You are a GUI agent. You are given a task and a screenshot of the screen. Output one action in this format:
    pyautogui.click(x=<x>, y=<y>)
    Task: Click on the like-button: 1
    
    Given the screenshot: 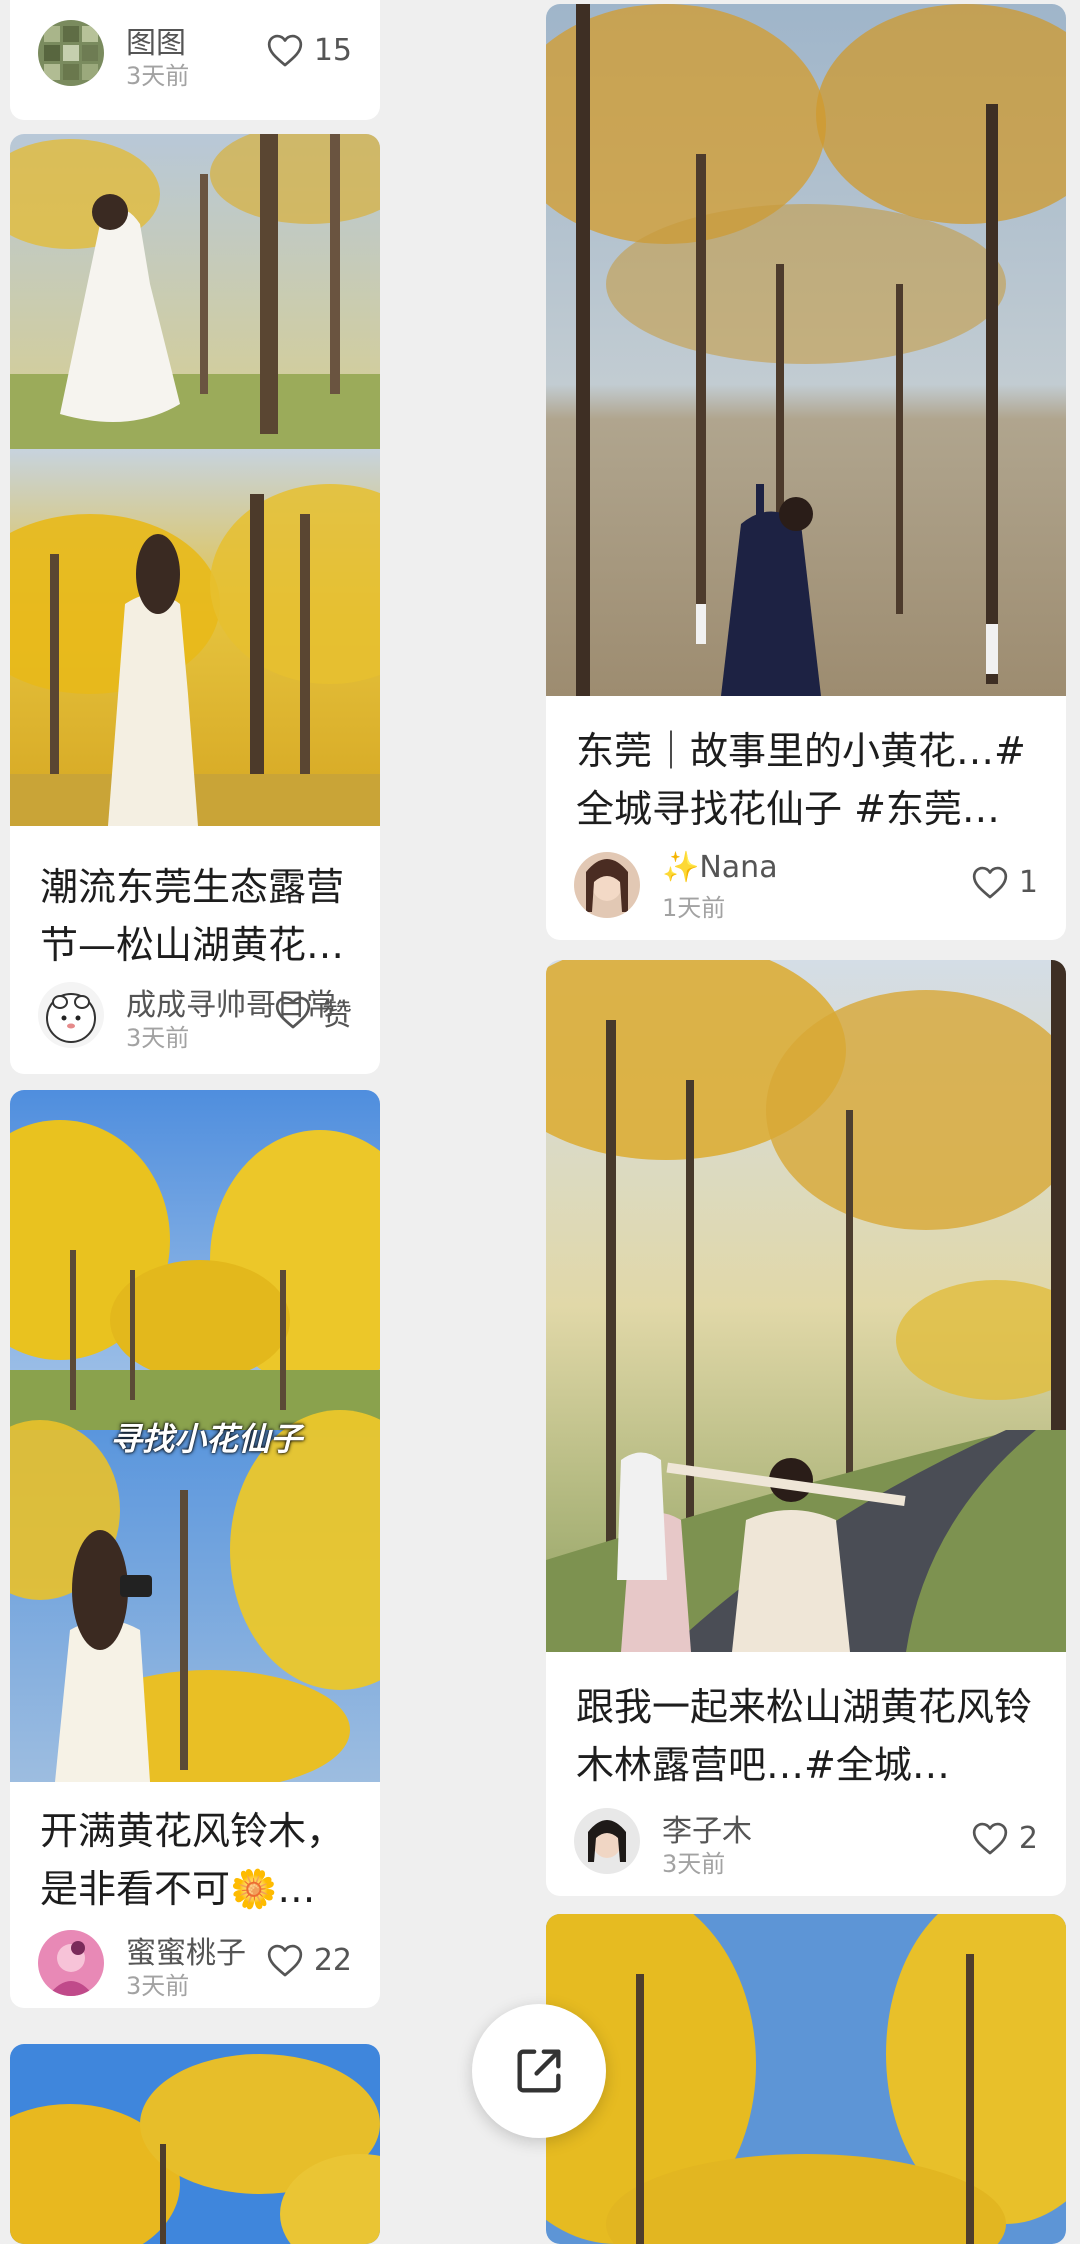 What is the action you would take?
    pyautogui.click(x=1004, y=882)
    